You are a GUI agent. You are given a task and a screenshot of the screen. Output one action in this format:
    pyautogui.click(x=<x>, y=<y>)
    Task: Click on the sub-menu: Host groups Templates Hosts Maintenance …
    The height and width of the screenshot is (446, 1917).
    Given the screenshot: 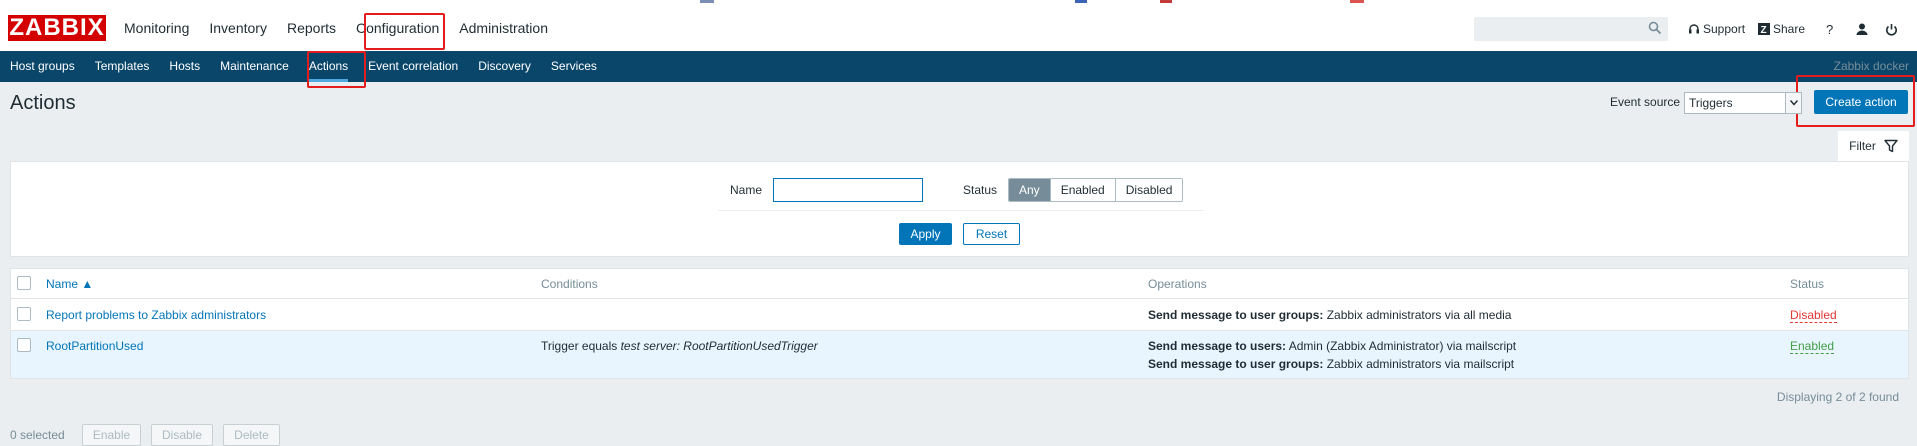 What is the action you would take?
    pyautogui.click(x=958, y=66)
    